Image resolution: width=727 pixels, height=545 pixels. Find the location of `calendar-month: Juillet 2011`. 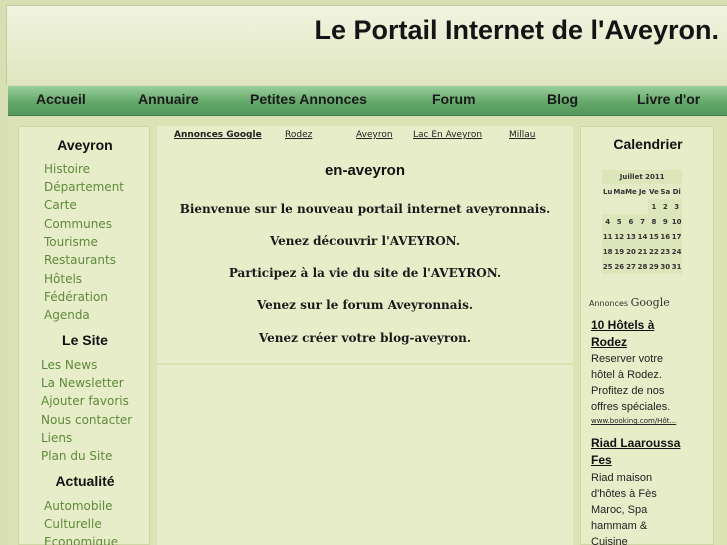

calendar-month: Juillet 2011 is located at coordinates (642, 177).